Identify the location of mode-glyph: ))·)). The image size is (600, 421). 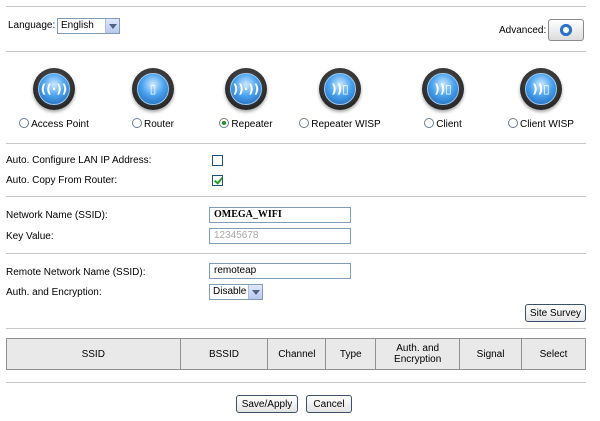
(246, 89).